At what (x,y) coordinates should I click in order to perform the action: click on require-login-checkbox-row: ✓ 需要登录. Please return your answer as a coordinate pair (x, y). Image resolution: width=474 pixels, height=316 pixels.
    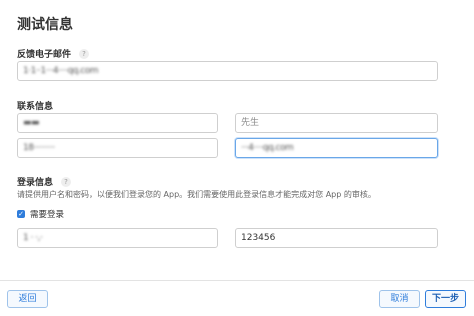
    Looking at the image, I should click on (40, 214).